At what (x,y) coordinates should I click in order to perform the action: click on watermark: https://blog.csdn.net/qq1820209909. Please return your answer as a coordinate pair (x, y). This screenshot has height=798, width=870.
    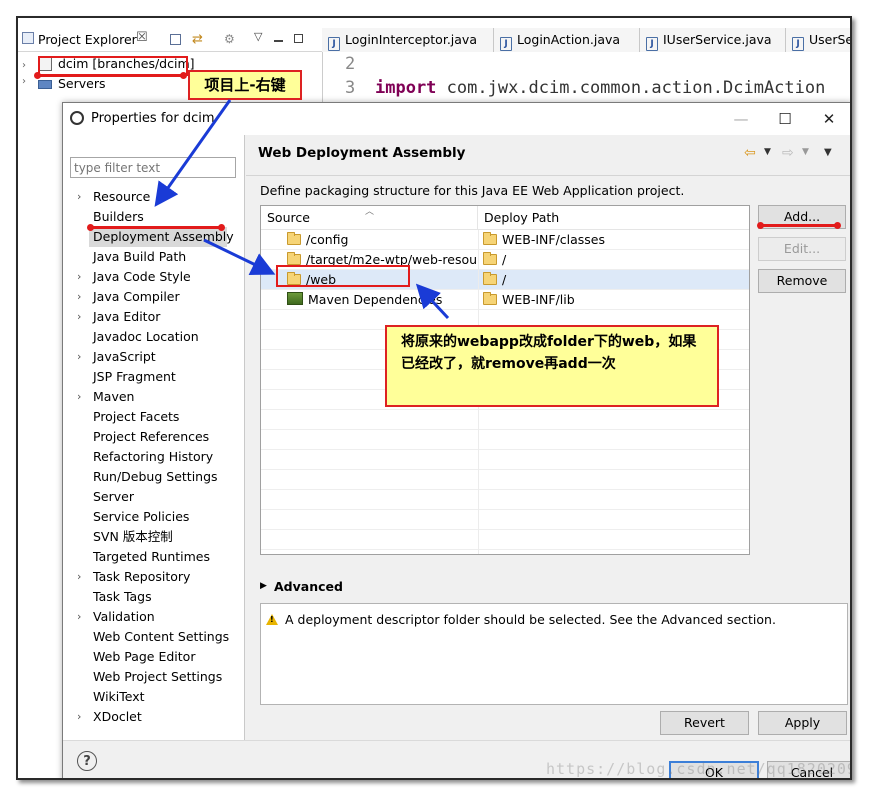
    Looking at the image, I should click on (698, 769).